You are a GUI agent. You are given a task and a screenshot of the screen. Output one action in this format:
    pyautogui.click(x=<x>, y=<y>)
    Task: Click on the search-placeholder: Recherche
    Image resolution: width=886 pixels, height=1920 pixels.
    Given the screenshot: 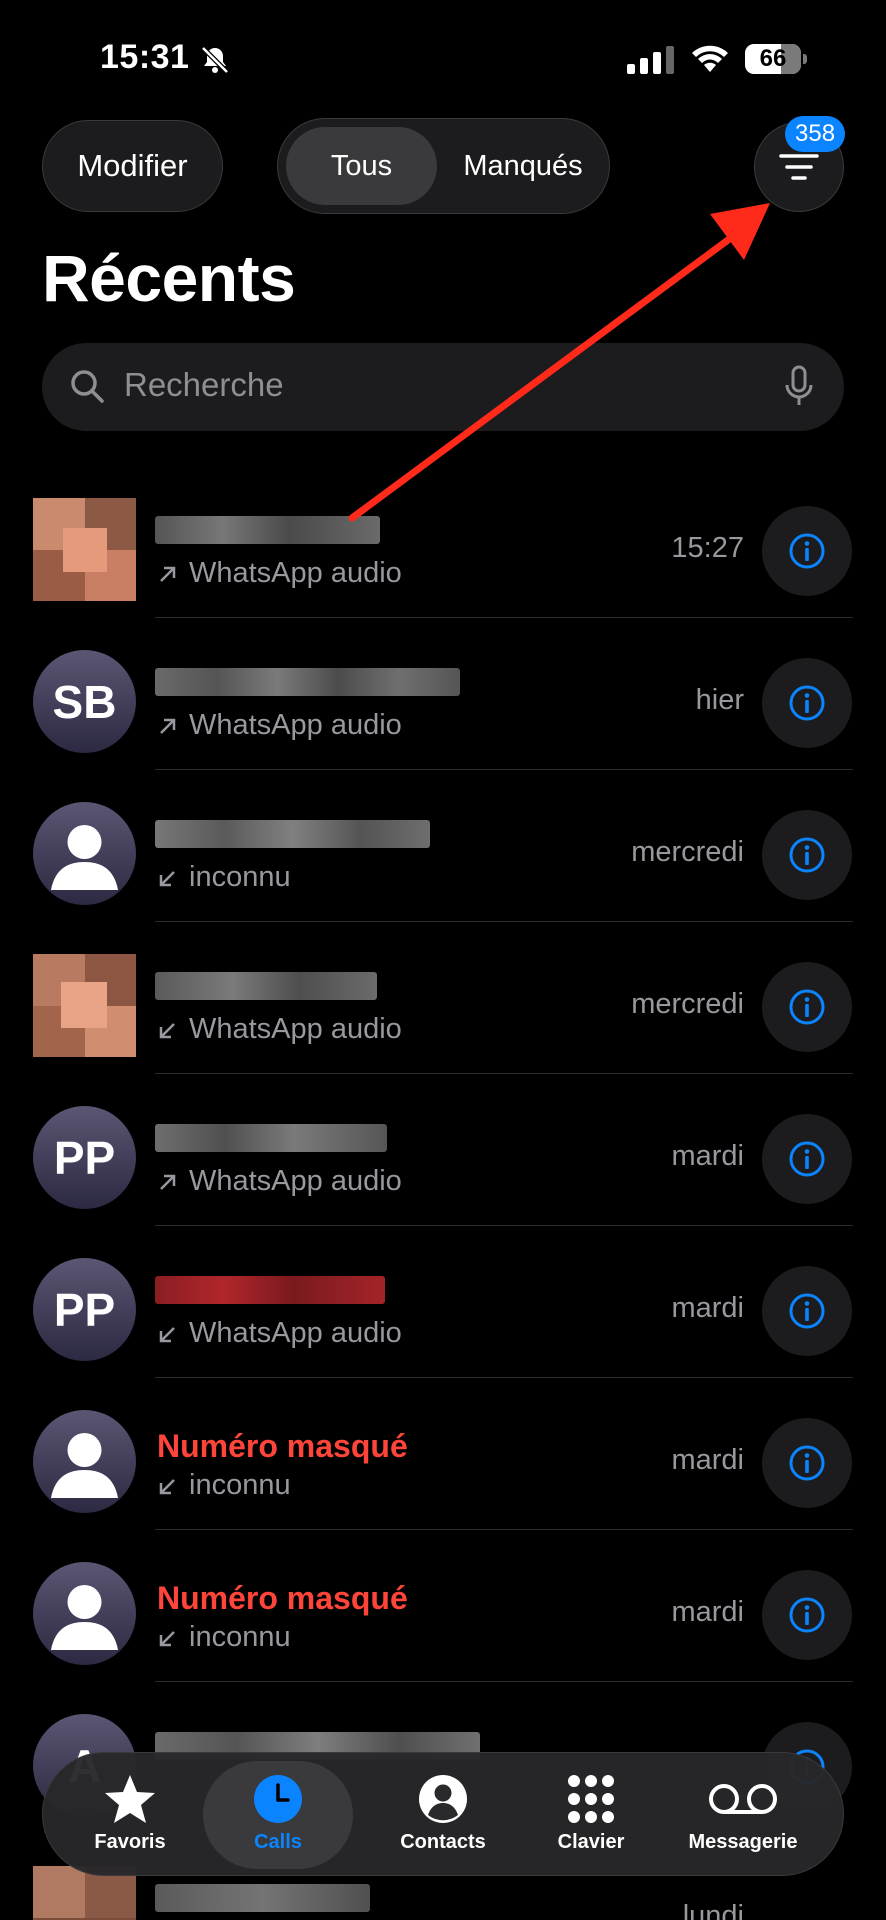 What is the action you would take?
    pyautogui.click(x=204, y=384)
    